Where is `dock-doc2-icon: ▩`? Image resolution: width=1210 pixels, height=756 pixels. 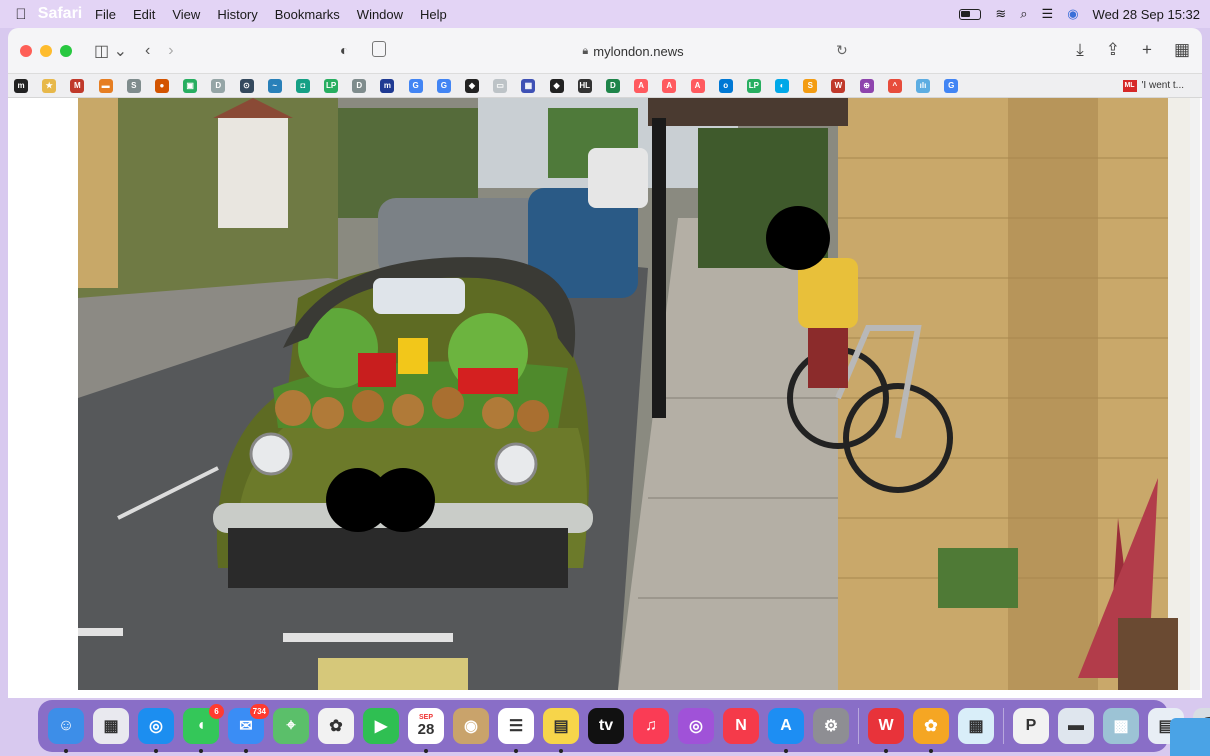 dock-doc2-icon: ▩ is located at coordinates (1121, 726).